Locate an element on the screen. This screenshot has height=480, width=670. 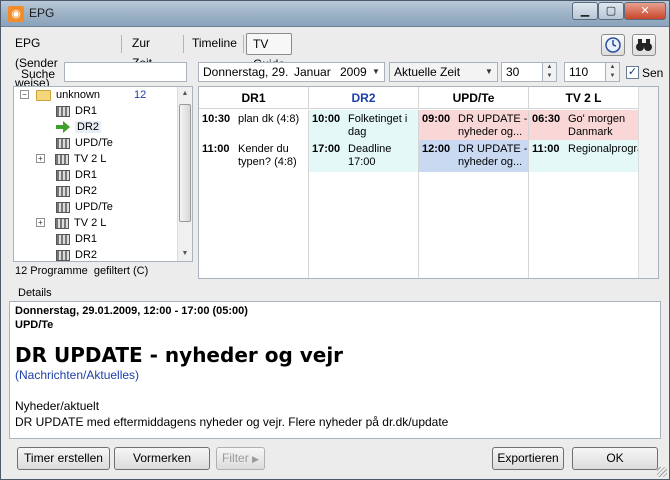
program-cell: 11:00 Kender du typen? (4:8) is located at coordinates (253, 156).